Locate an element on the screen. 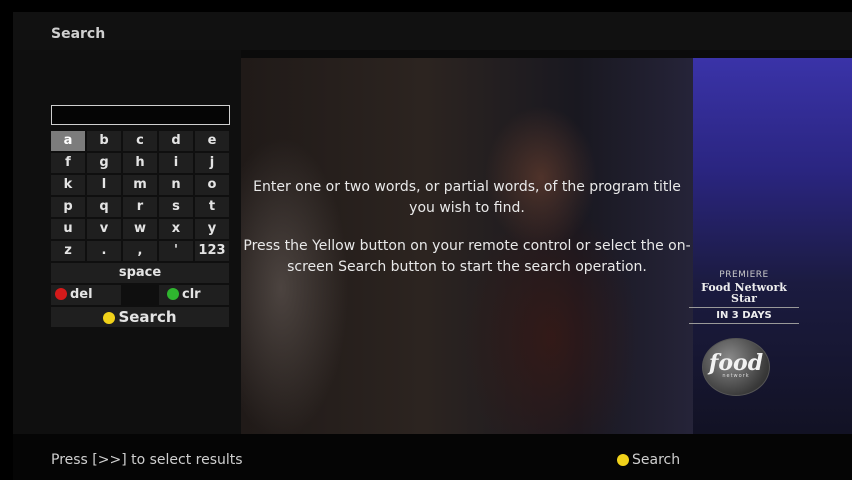  key-comma: , is located at coordinates (140, 251).